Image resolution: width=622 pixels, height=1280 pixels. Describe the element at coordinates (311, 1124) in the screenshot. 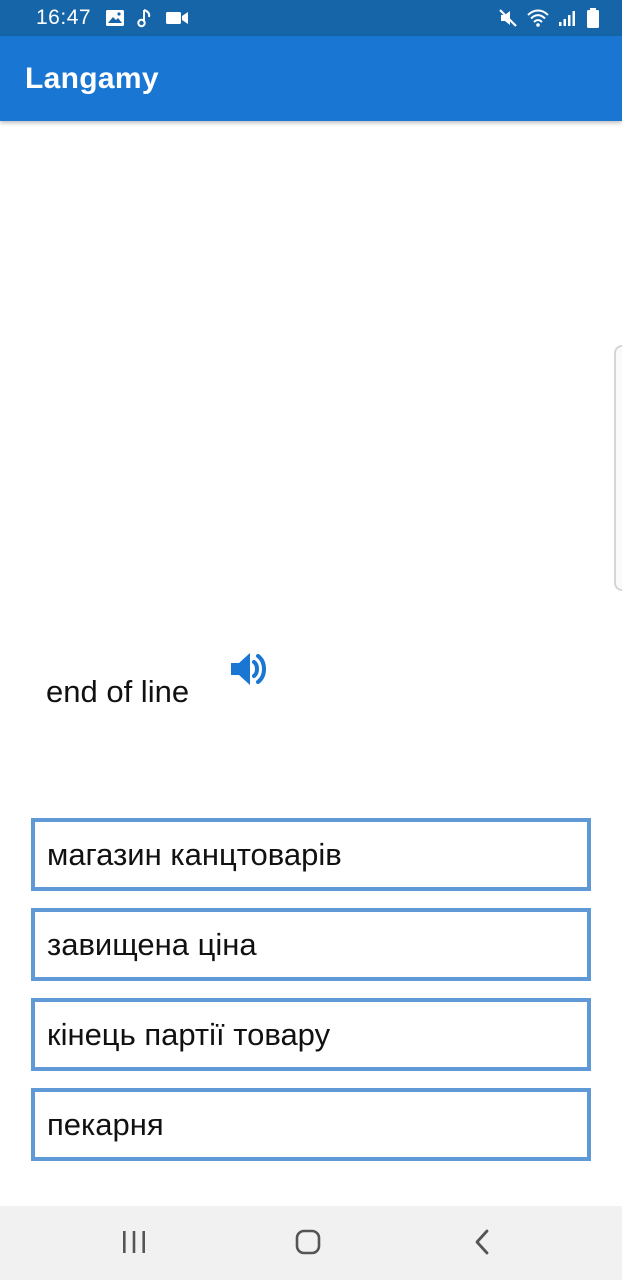

I see `answer-option-4: пекарня` at that location.